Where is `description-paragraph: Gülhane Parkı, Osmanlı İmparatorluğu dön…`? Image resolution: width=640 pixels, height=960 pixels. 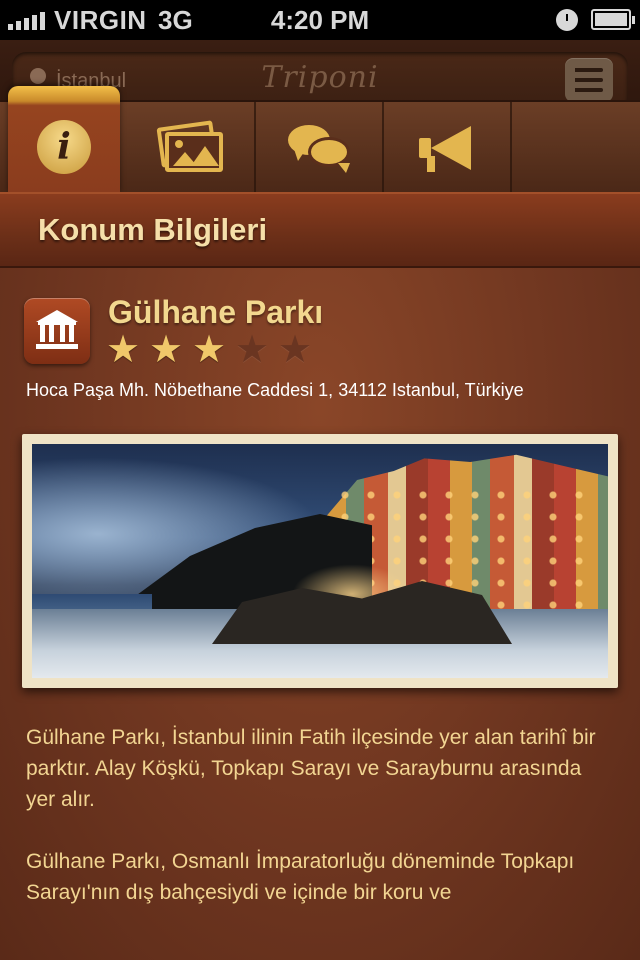
description-paragraph: Gülhane Parkı, Osmanlı İmparatorluğu dön… is located at coordinates (300, 877).